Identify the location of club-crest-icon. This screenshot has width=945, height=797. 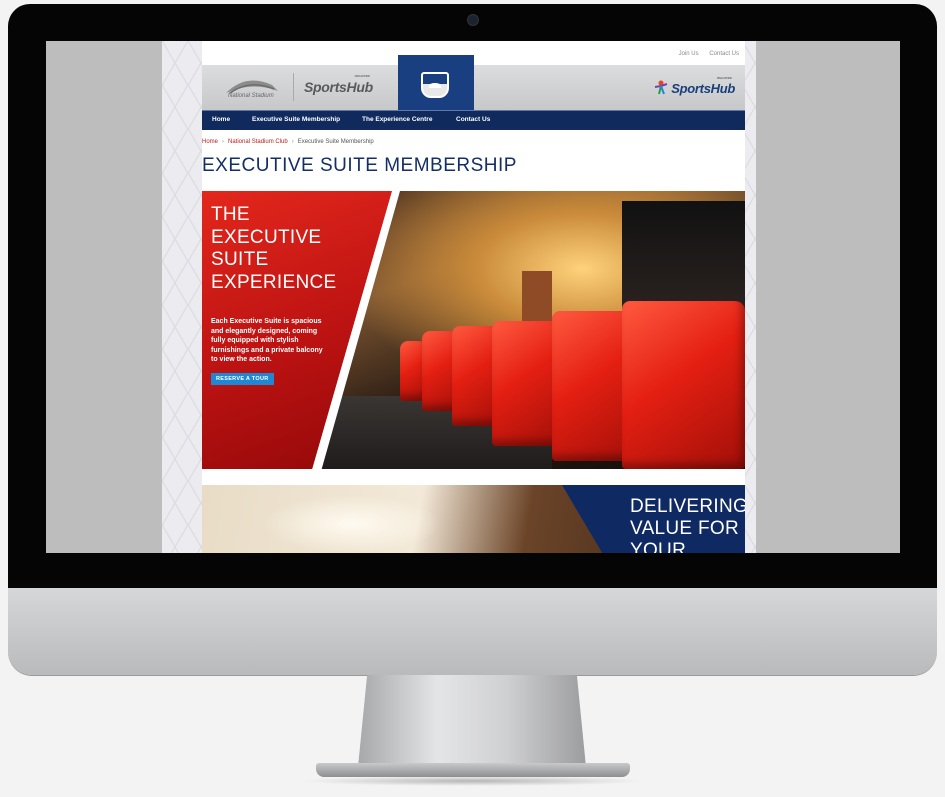
(435, 85).